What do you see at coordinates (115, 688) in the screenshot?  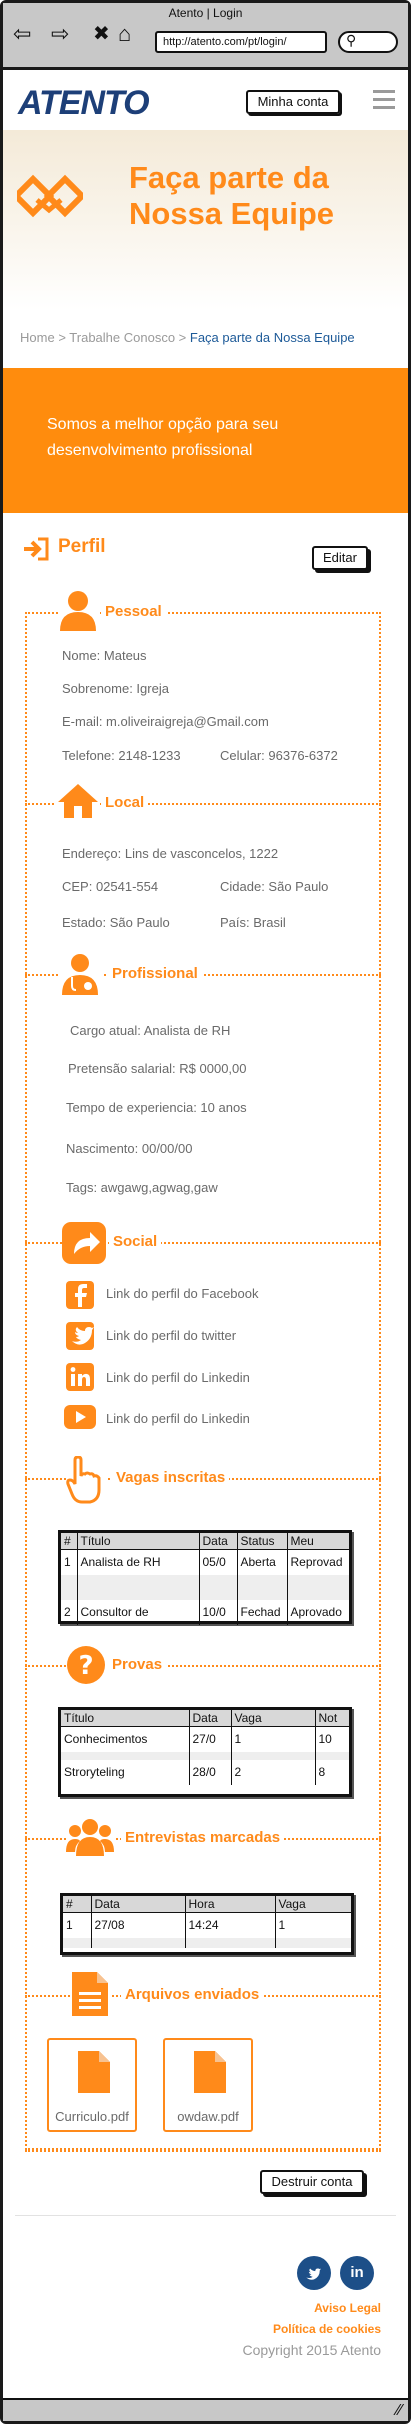 I see `sobrenome-text: Sobrenome: Igreja` at bounding box center [115, 688].